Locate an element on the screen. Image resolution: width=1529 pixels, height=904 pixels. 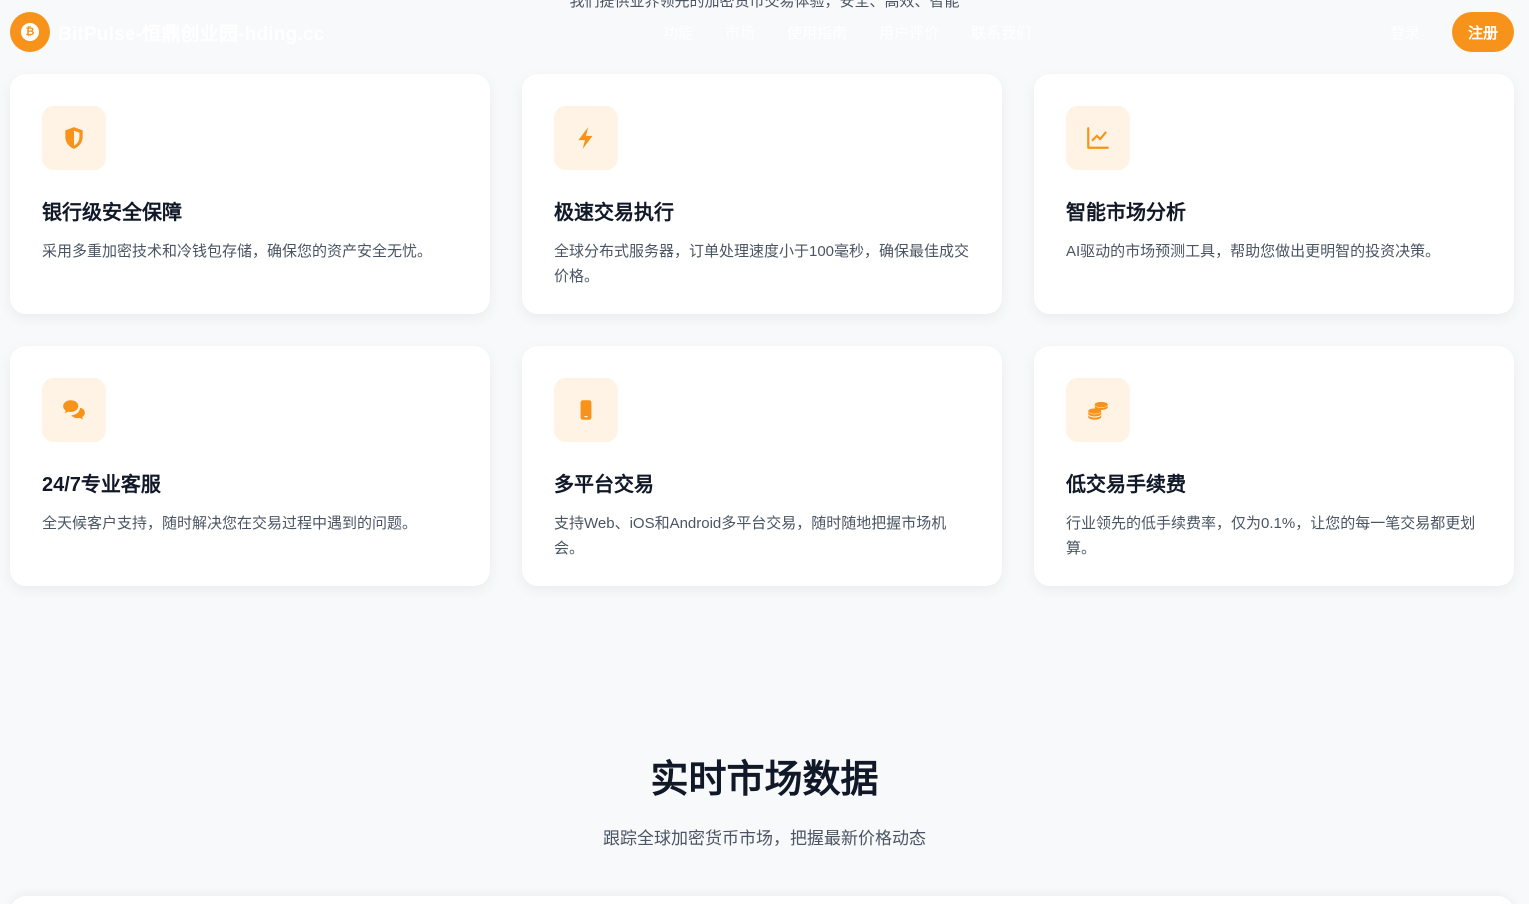
brand-name: BitPulse-恒鼎创业园-hding.cc is located at coordinates (191, 34).